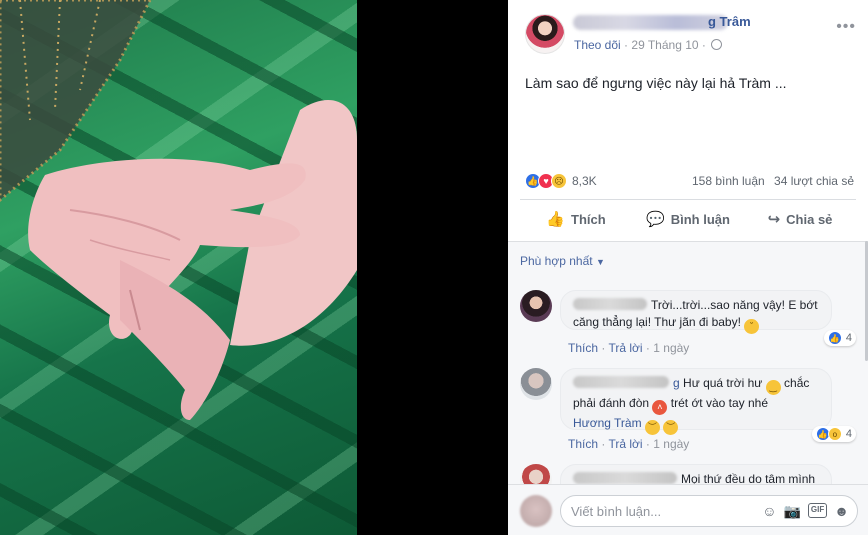  What do you see at coordinates (597, 45) in the screenshot?
I see `follow-link: Theo dõi` at bounding box center [597, 45].